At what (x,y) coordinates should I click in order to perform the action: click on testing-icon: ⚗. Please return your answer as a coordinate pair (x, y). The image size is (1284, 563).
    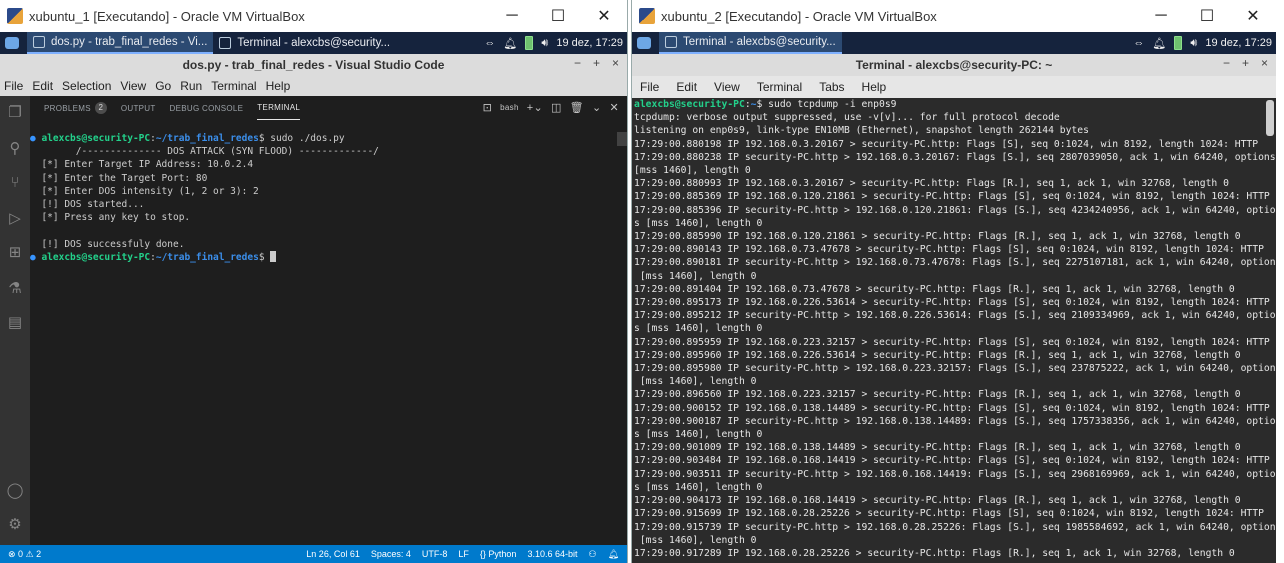
    Looking at the image, I should click on (15, 289).